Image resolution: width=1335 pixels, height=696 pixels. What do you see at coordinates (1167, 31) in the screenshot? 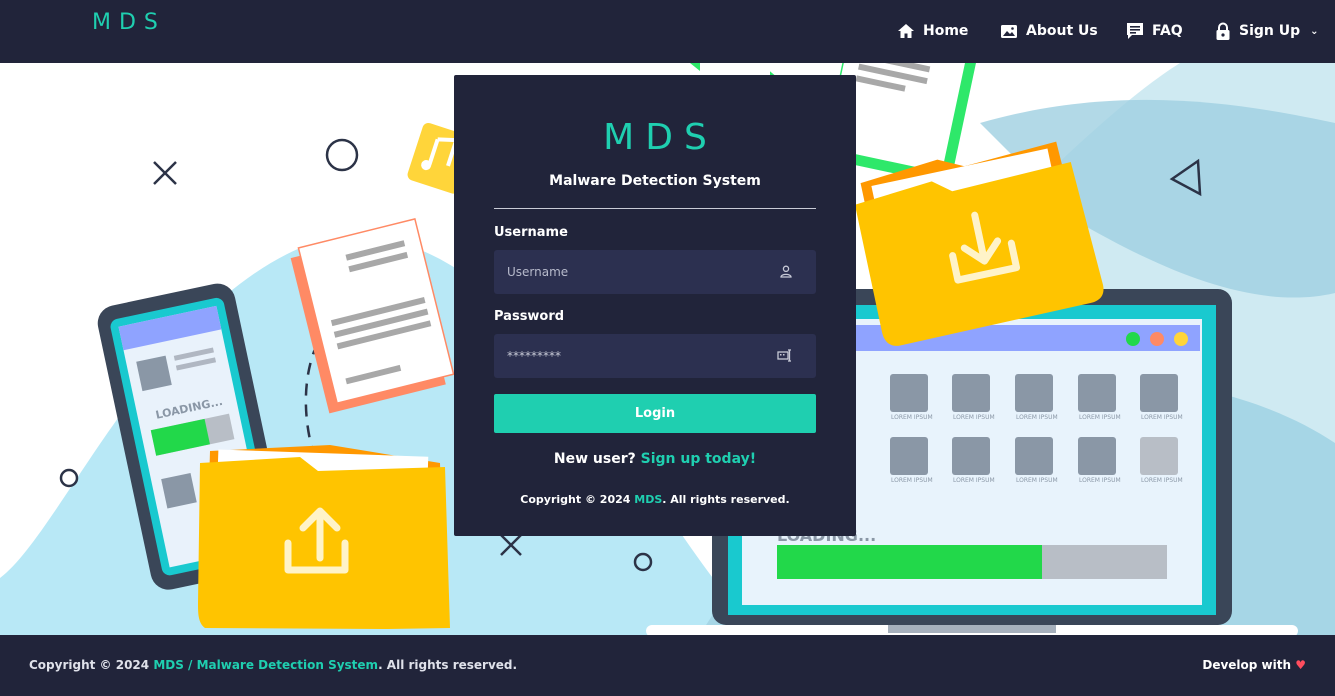
I see `nav-faq-label: FAQ` at bounding box center [1167, 31].